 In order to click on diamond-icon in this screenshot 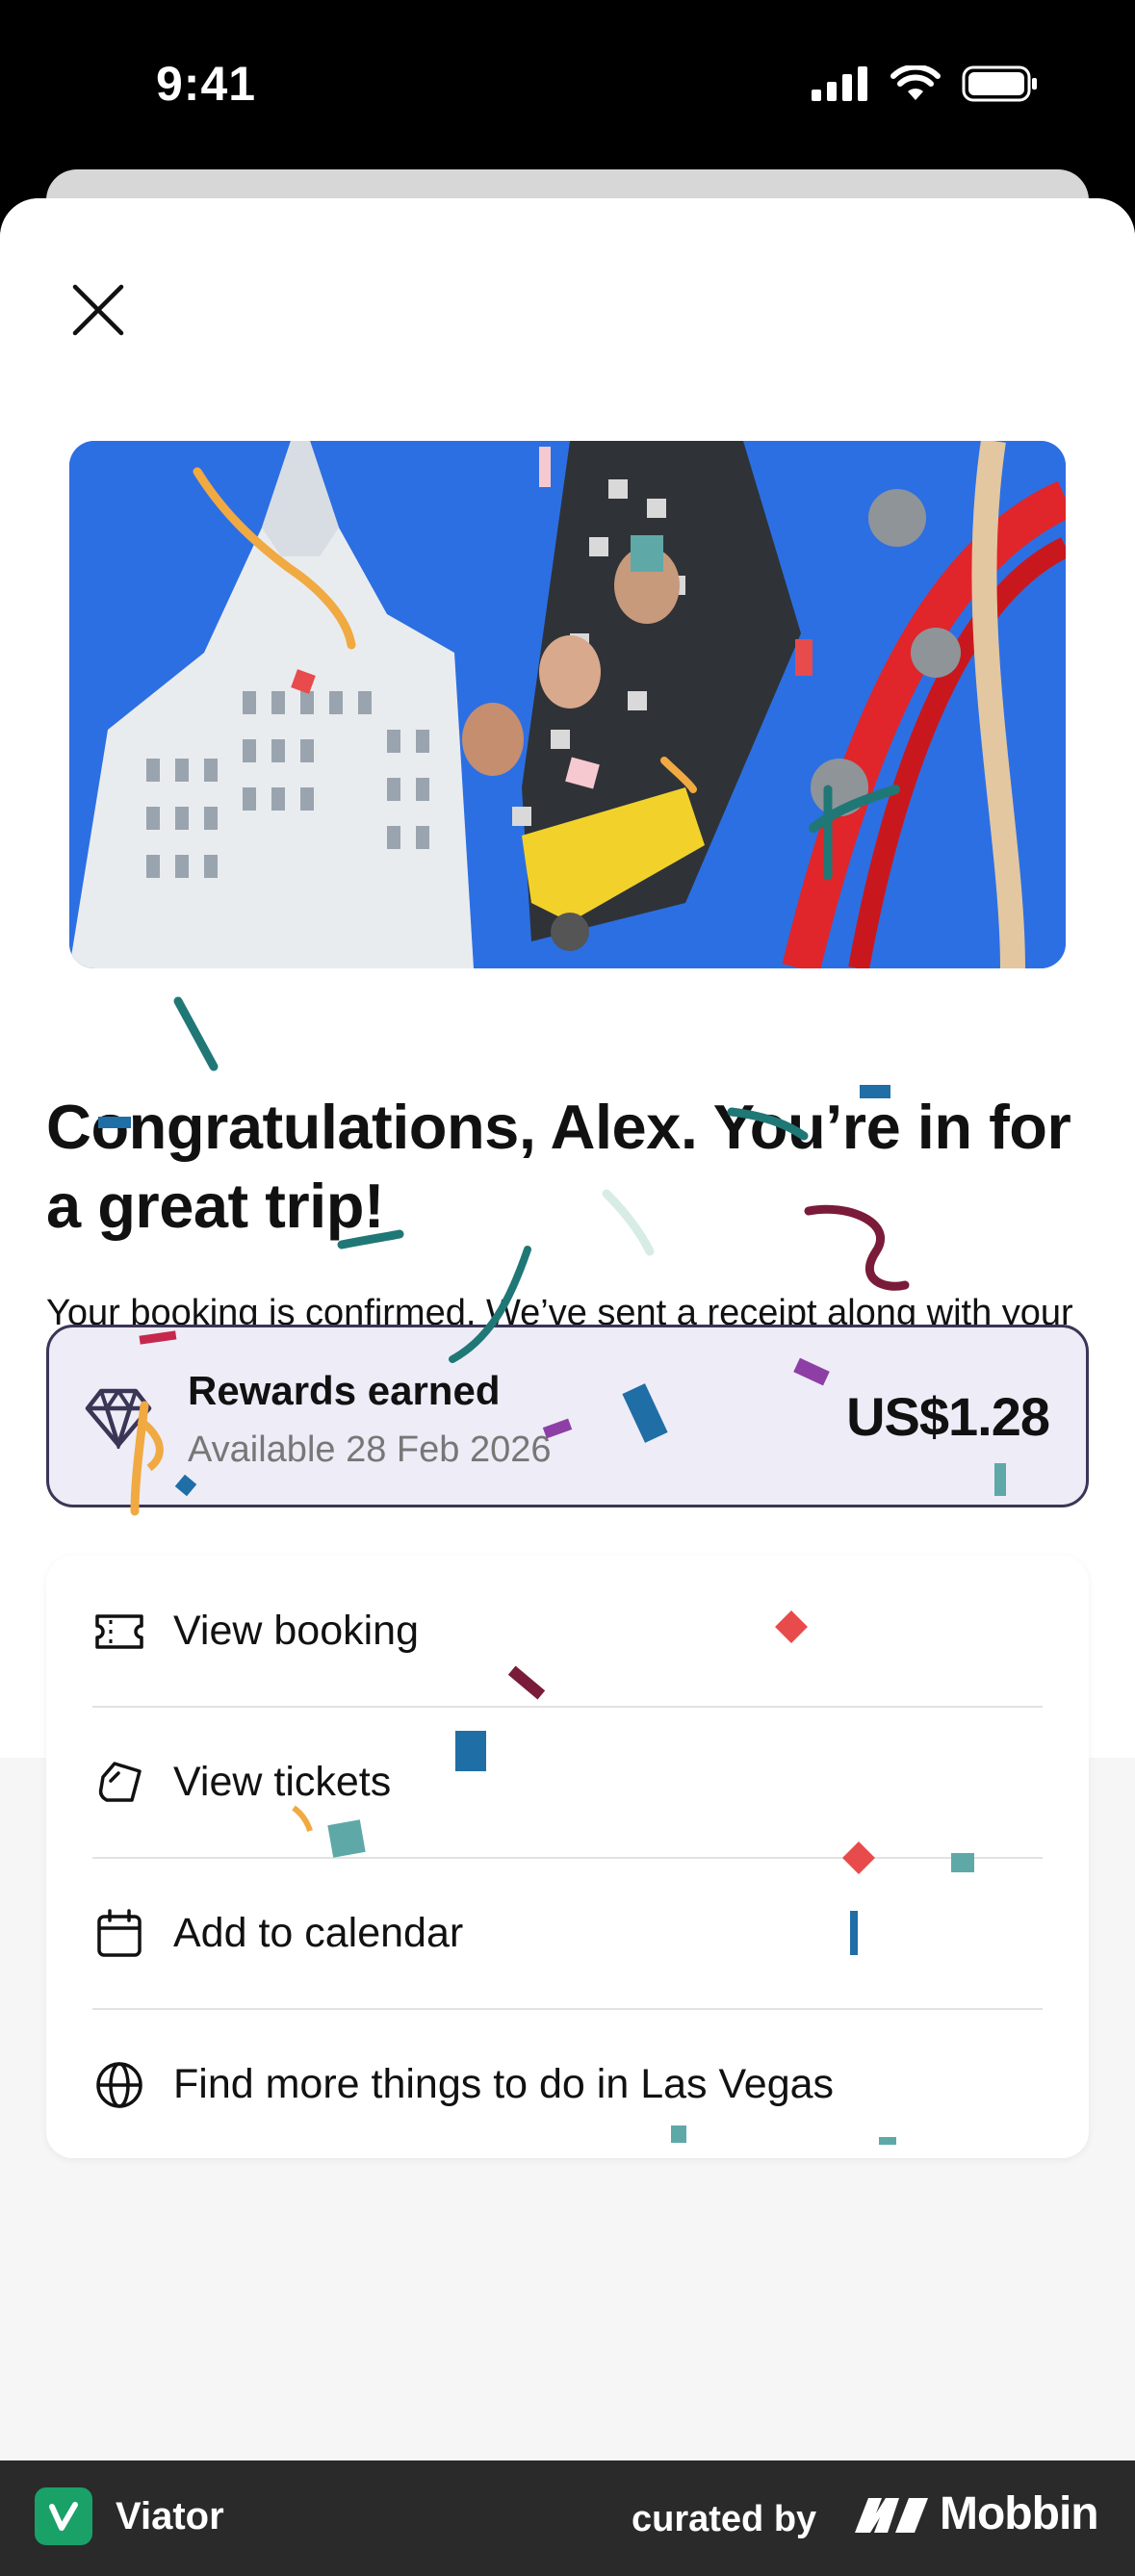, I will do `click(118, 1418)`.